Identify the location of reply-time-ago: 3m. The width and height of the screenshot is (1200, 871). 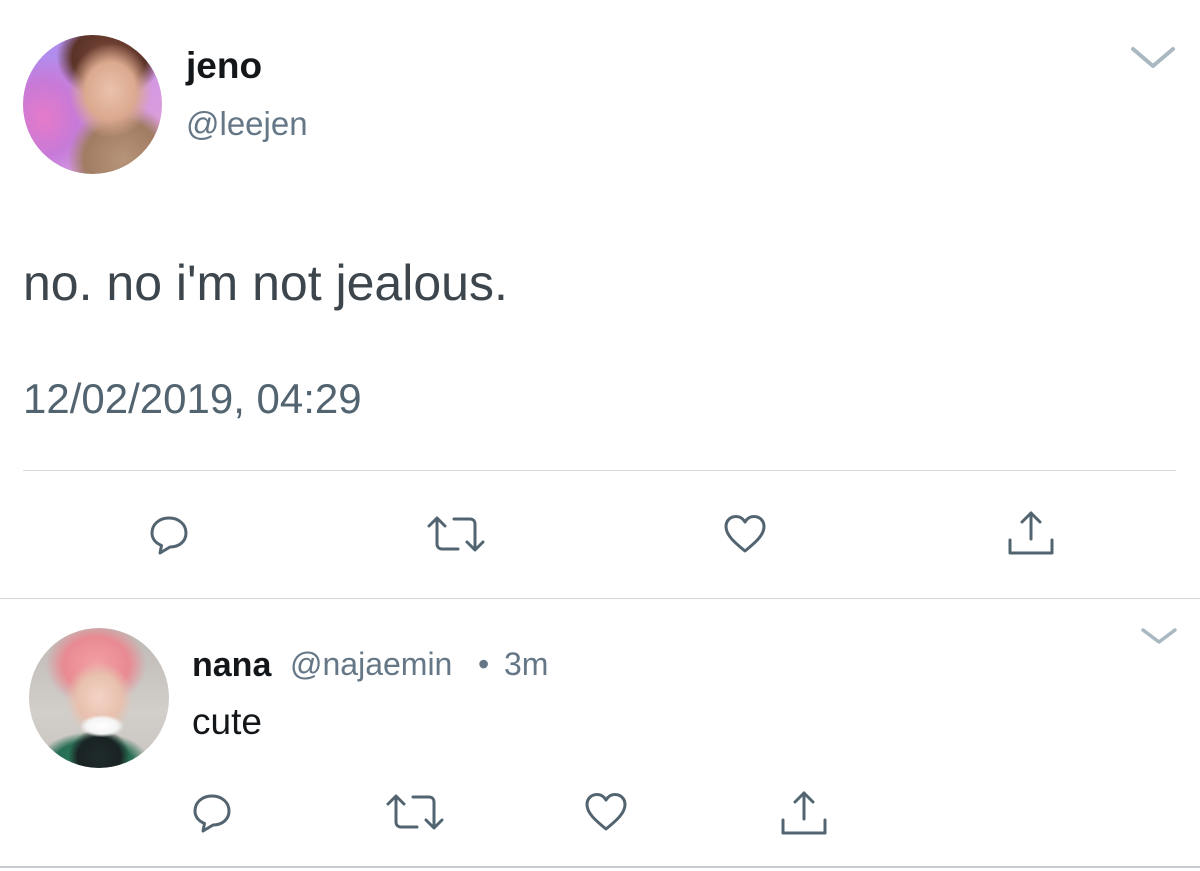
(526, 664).